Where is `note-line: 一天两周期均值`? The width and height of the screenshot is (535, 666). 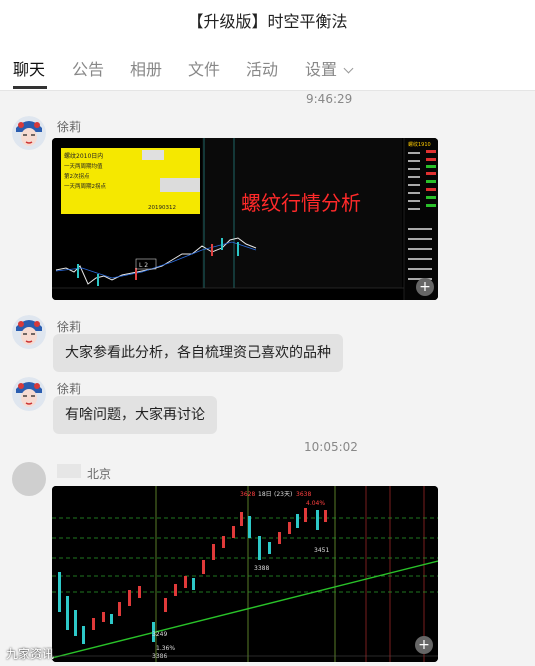
note-line: 一天两周期均值 is located at coordinates (83, 166).